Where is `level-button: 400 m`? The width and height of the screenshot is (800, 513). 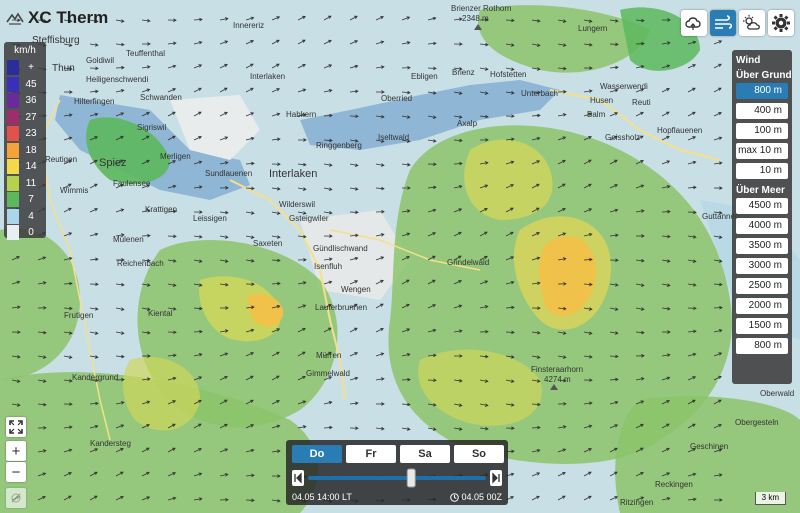
level-button: 400 m is located at coordinates (762, 111).